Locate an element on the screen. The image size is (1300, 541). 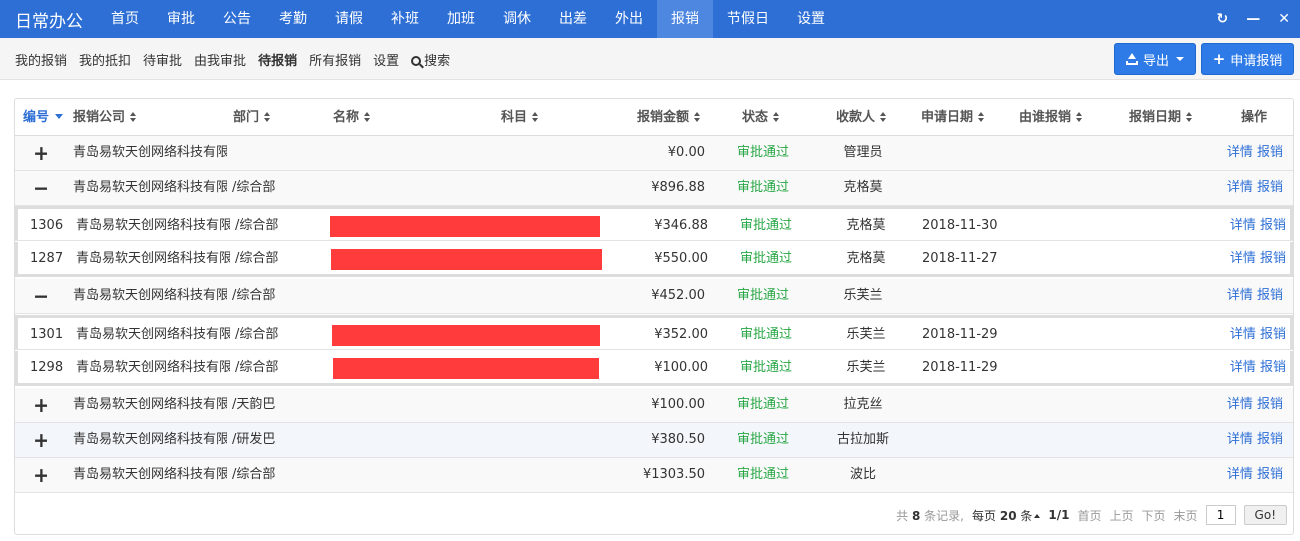
nav-item-4: 请假 is located at coordinates (349, 19).